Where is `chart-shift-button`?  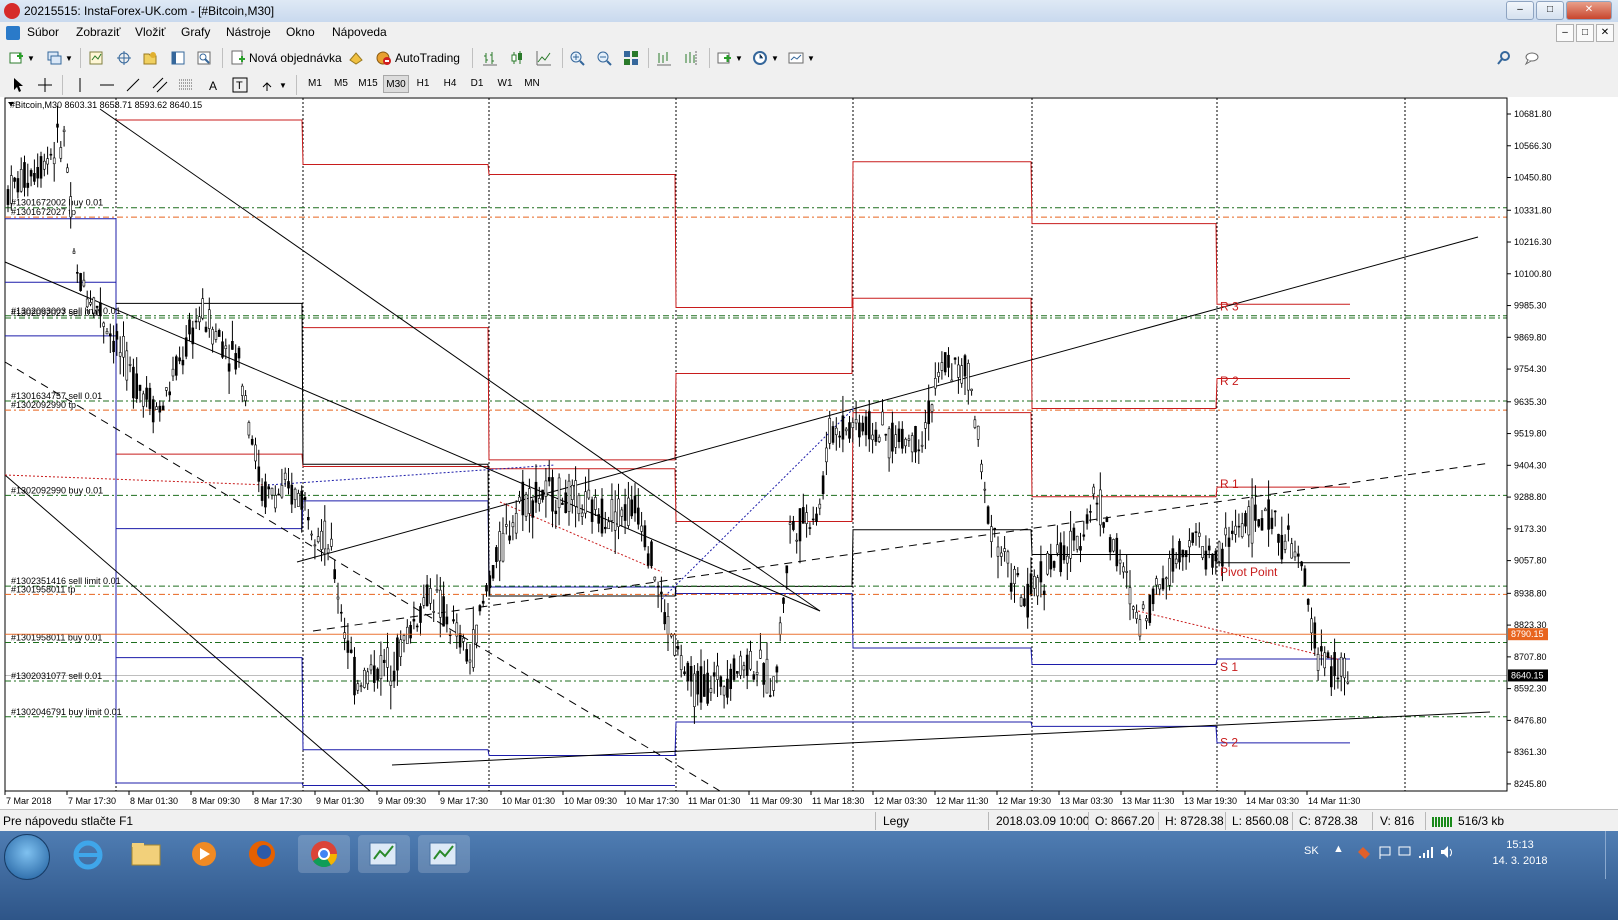 chart-shift-button is located at coordinates (664, 58).